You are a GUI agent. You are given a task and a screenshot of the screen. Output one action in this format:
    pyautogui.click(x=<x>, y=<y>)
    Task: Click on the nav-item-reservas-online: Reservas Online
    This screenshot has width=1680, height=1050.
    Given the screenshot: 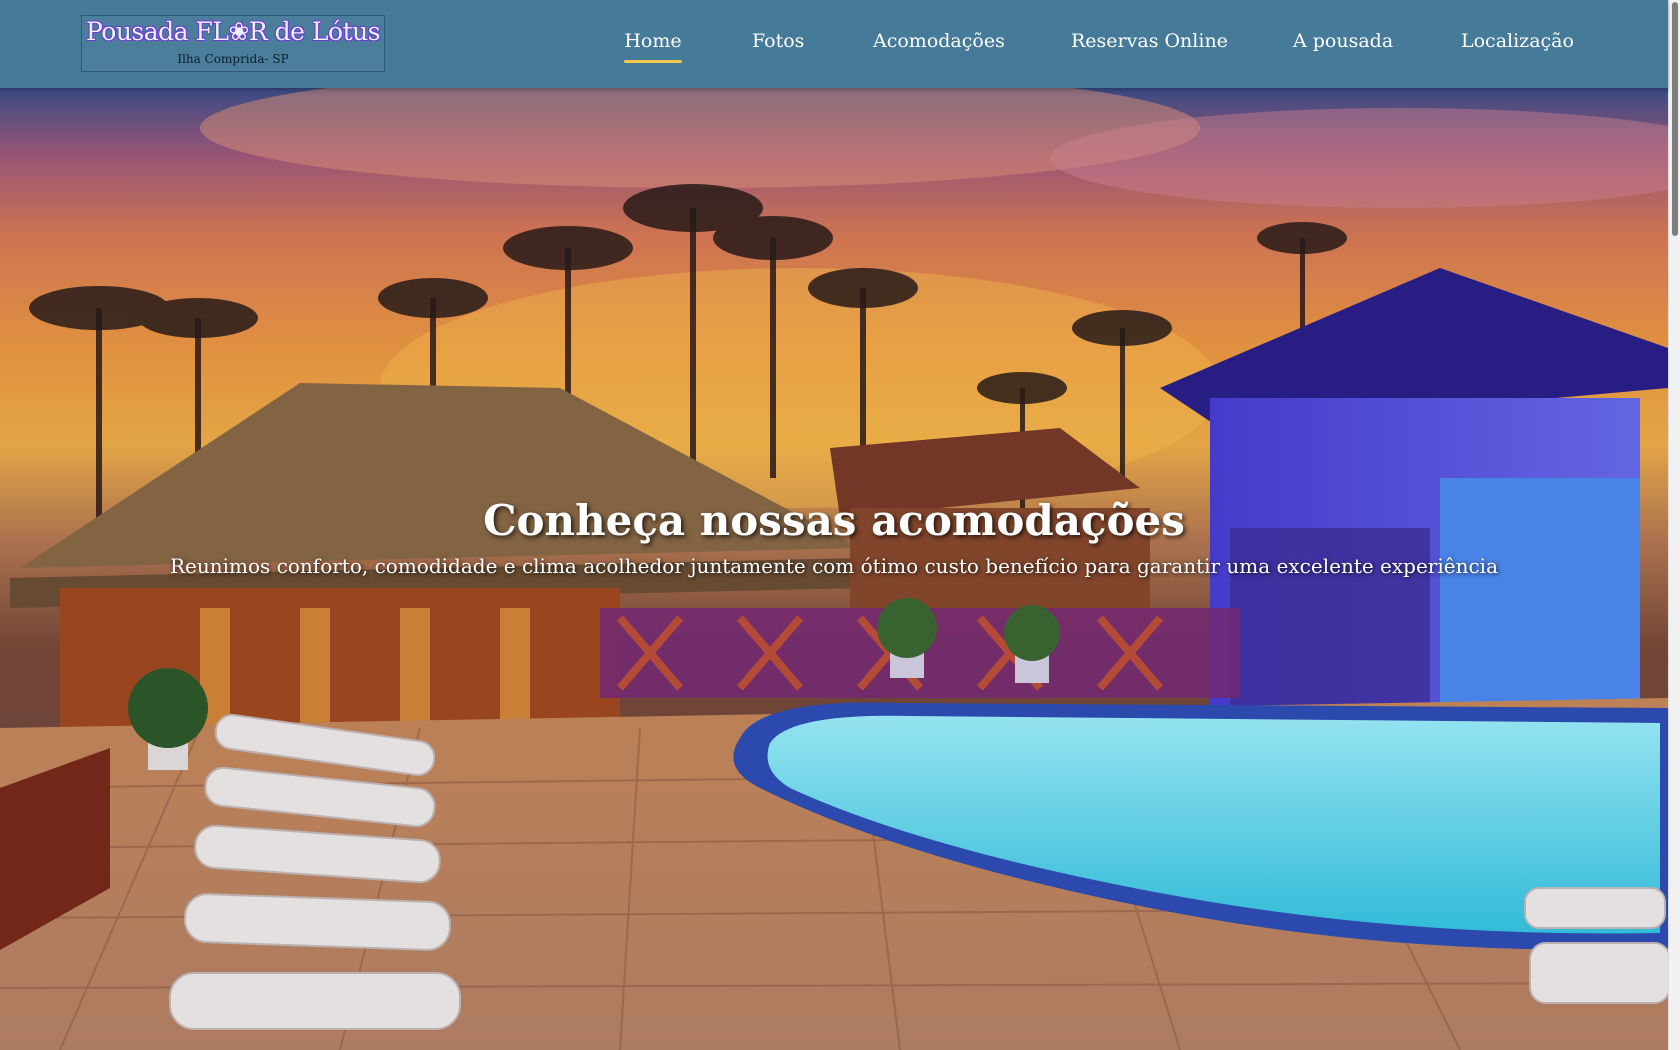 What is the action you would take?
    pyautogui.click(x=1149, y=45)
    